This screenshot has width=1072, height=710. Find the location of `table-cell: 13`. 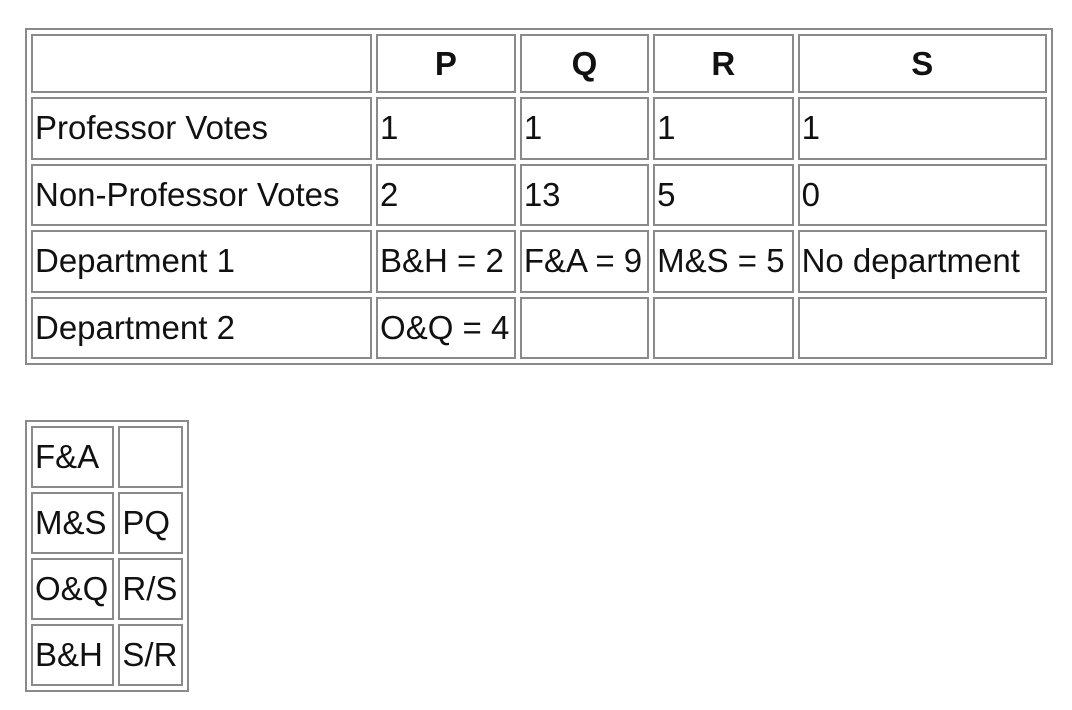

table-cell: 13 is located at coordinates (584, 194).